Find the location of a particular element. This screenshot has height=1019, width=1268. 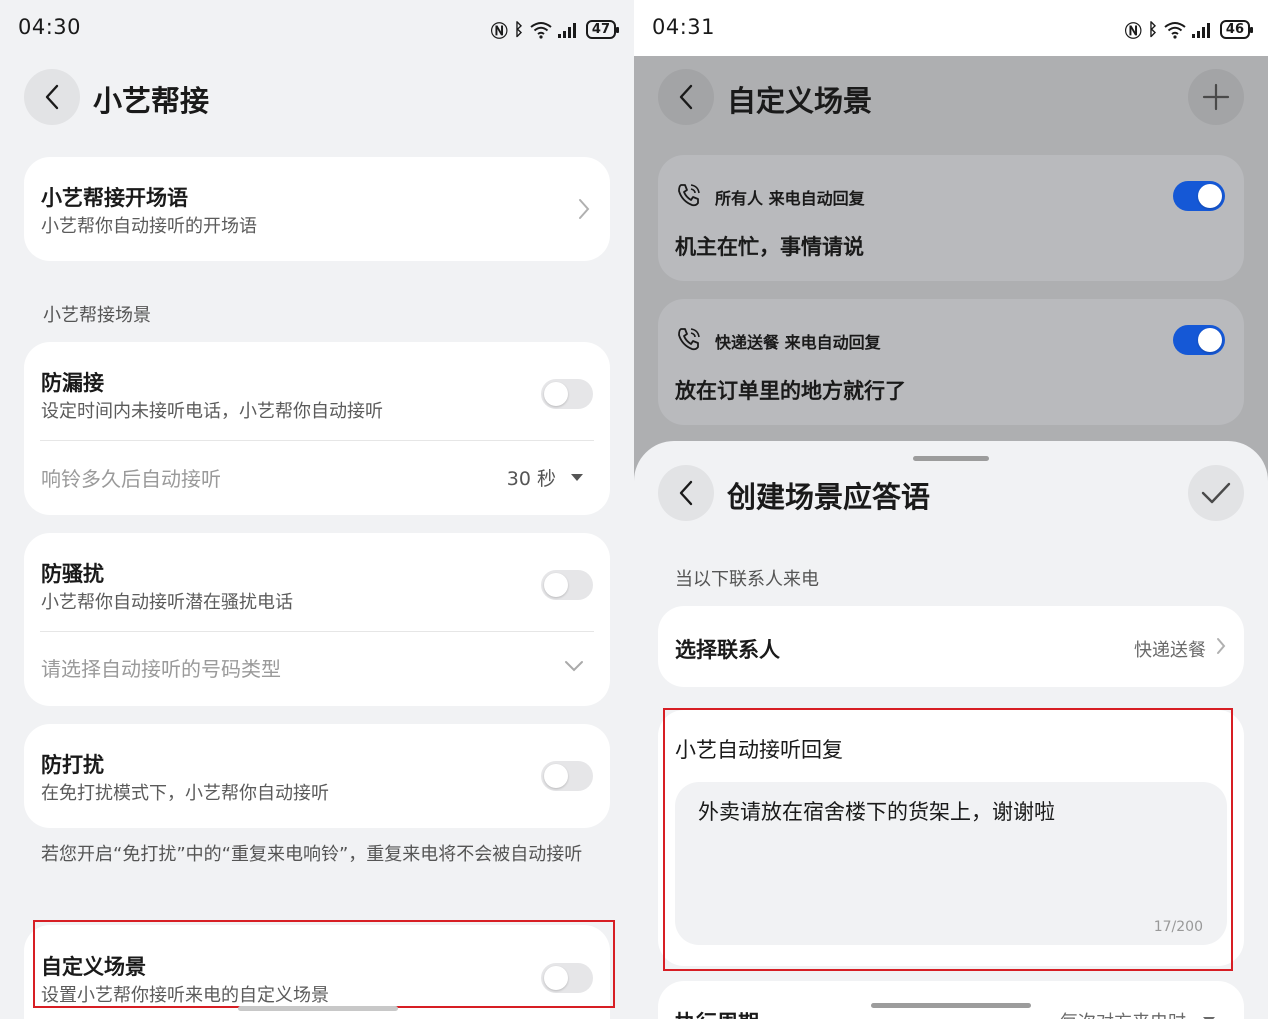

ring-duration-label: 响铃多久后自动接听 is located at coordinates (131, 479).